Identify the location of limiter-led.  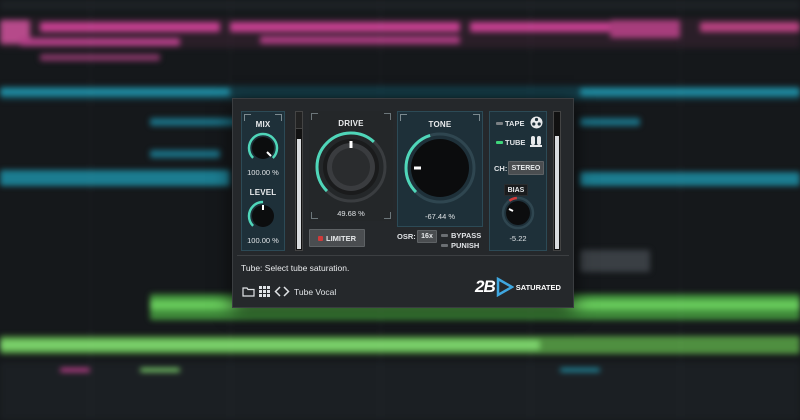
(320, 238).